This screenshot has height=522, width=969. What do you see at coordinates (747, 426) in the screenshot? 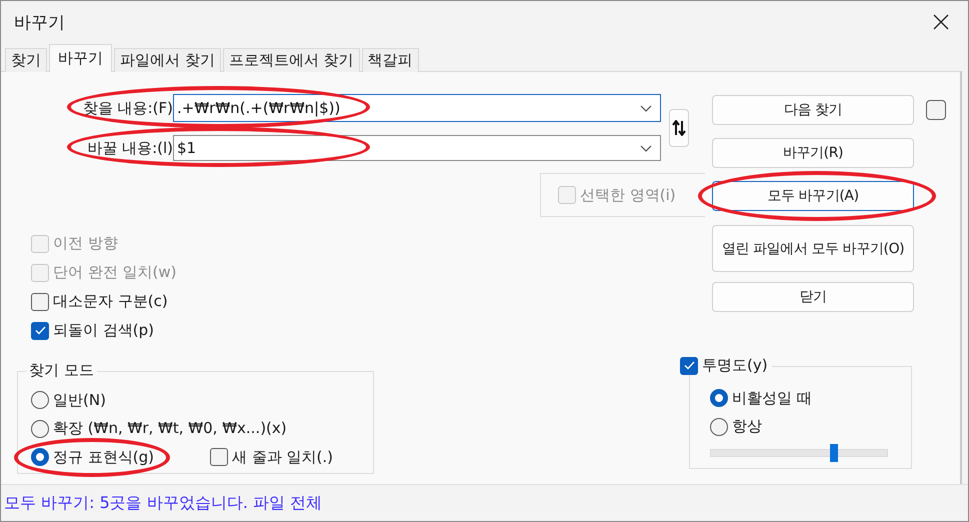
I see `radio-label: 항상` at bounding box center [747, 426].